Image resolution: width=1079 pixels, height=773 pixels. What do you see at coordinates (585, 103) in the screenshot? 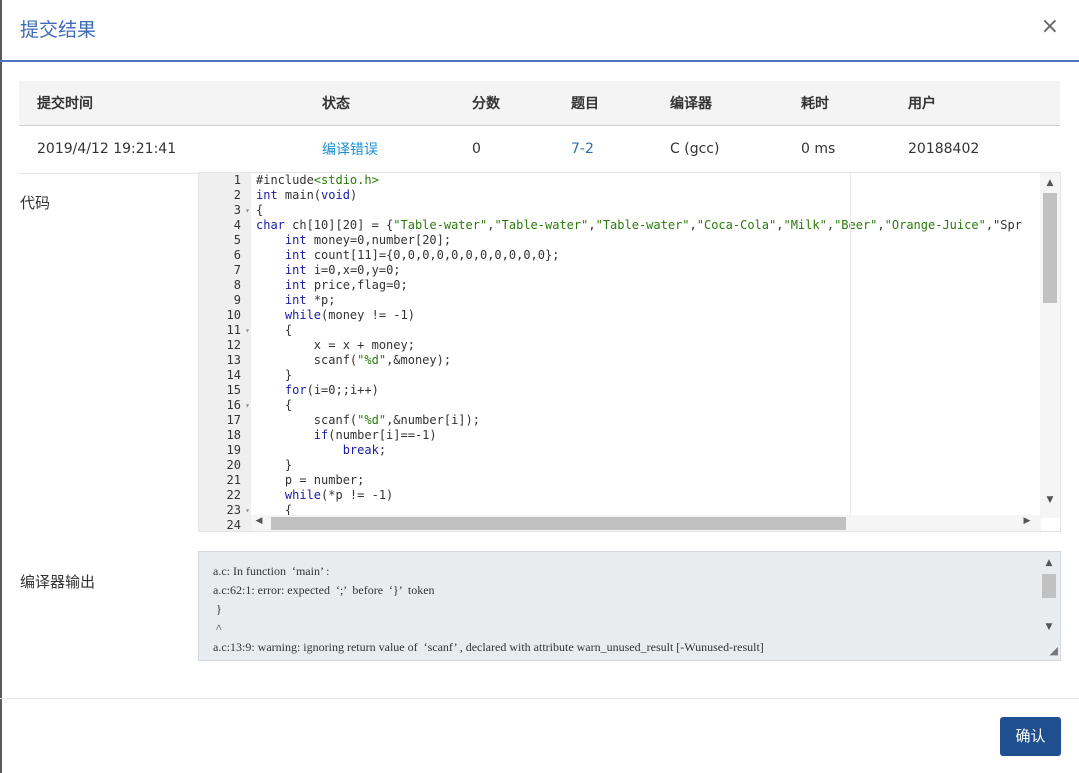
I see `header-problem: 题目` at bounding box center [585, 103].